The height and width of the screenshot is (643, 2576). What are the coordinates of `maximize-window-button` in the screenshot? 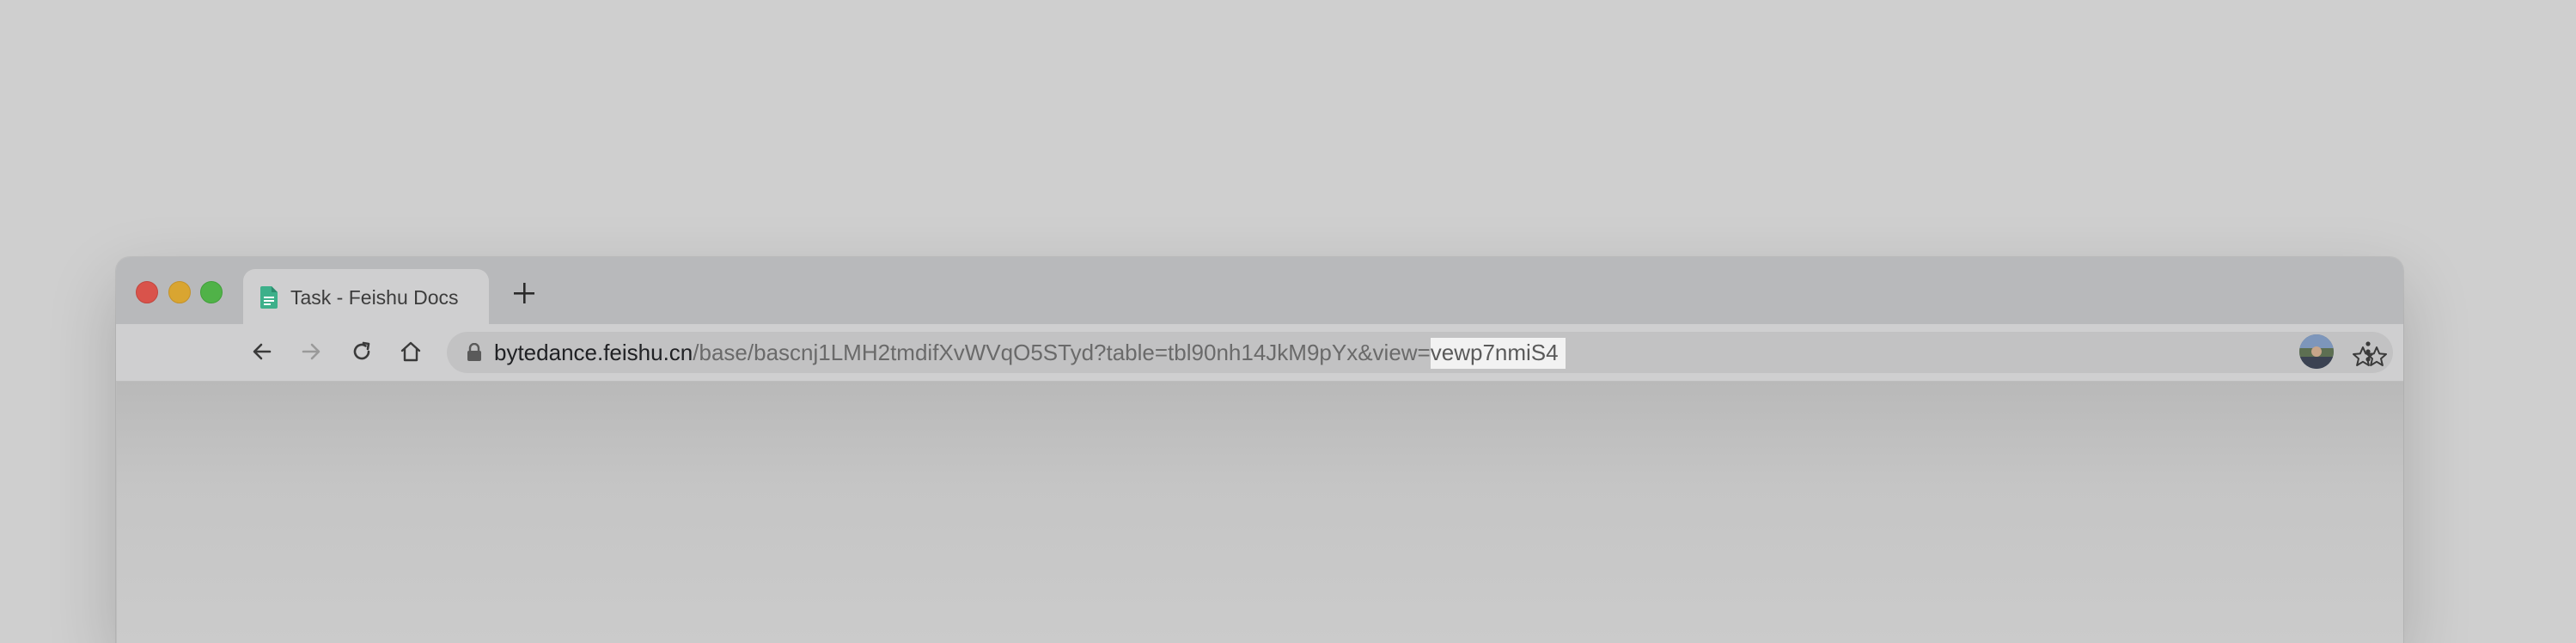 It's located at (211, 292).